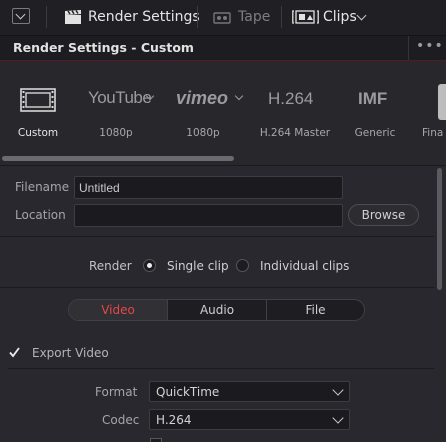 This screenshot has height=442, width=446. Describe the element at coordinates (249, 391) in the screenshot. I see `format-select: QuickTime` at that location.